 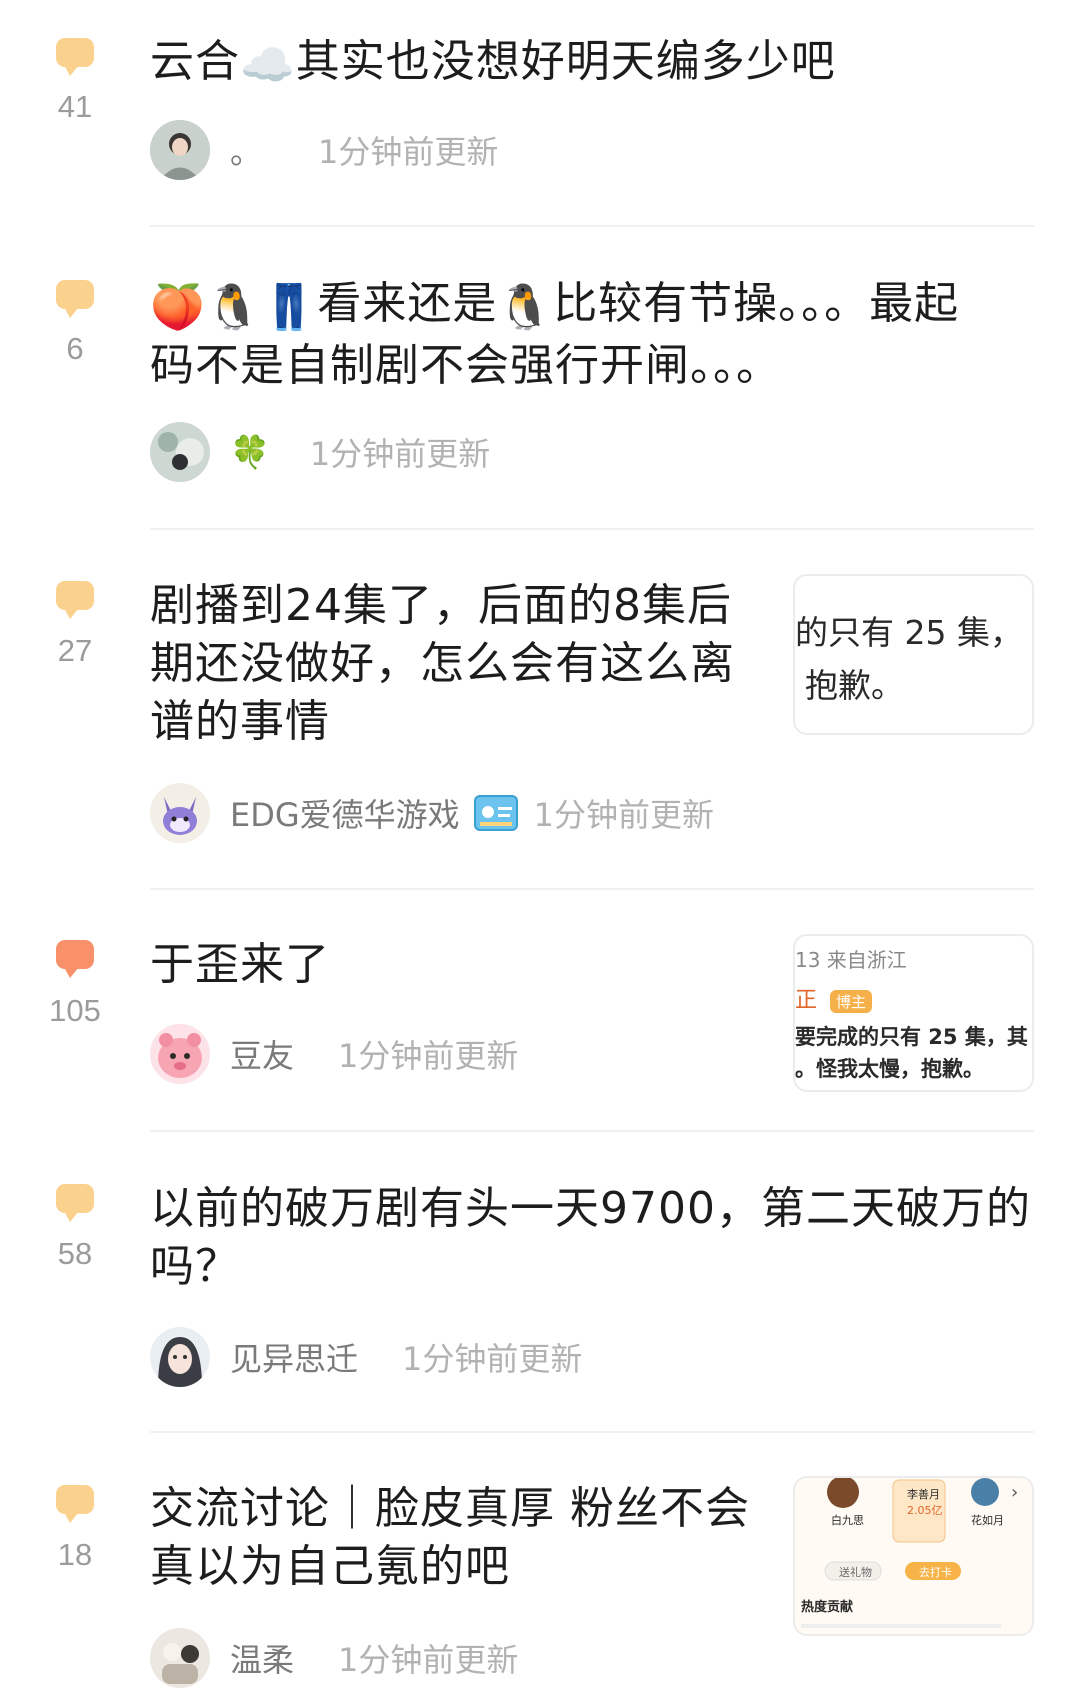 I want to click on cloud-icon: ☁️, so click(x=268, y=65).